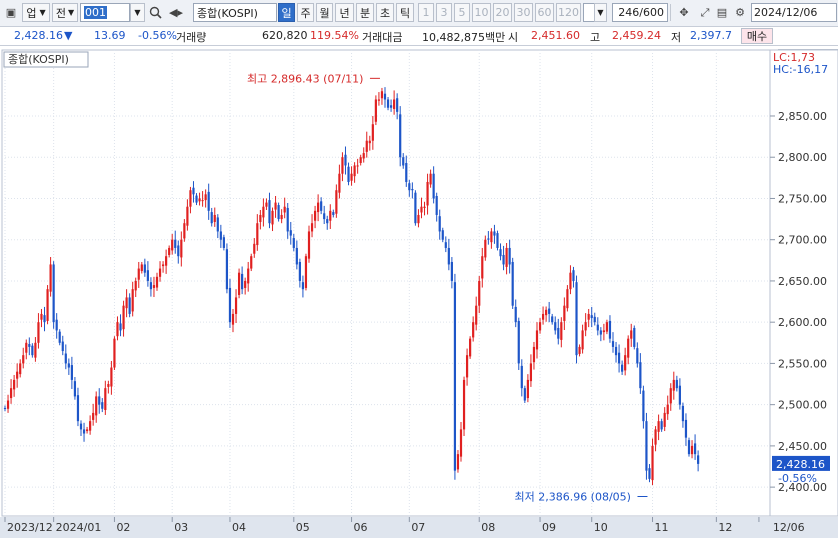 The image size is (838, 538). Describe the element at coordinates (36, 12) in the screenshot. I see `type-dropdown: 업 ▼` at that location.